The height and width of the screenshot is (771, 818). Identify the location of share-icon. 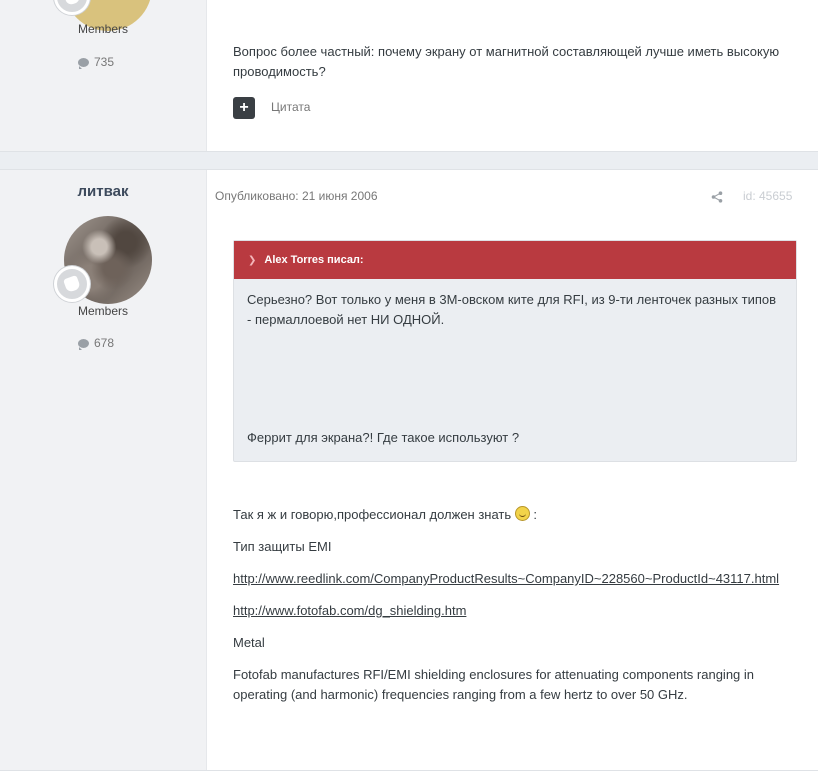
(717, 197).